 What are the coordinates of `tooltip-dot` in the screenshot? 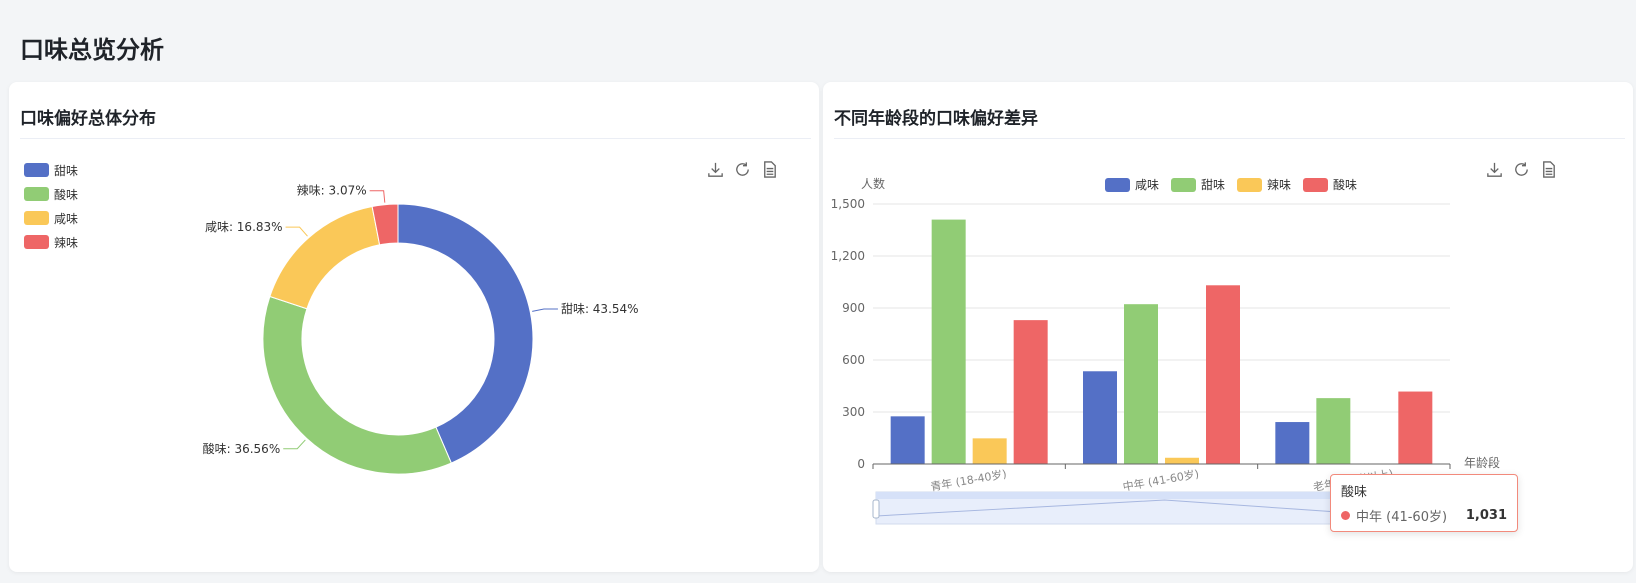 It's located at (1345, 515).